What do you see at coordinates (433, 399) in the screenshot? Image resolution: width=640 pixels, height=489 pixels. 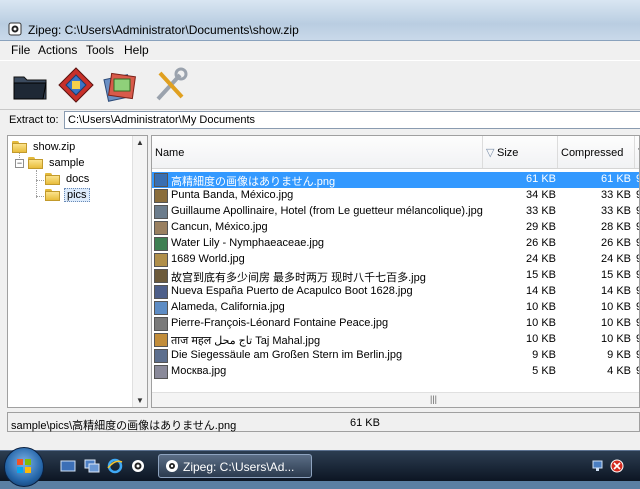 I see `scroll-grip-icon: |||` at bounding box center [433, 399].